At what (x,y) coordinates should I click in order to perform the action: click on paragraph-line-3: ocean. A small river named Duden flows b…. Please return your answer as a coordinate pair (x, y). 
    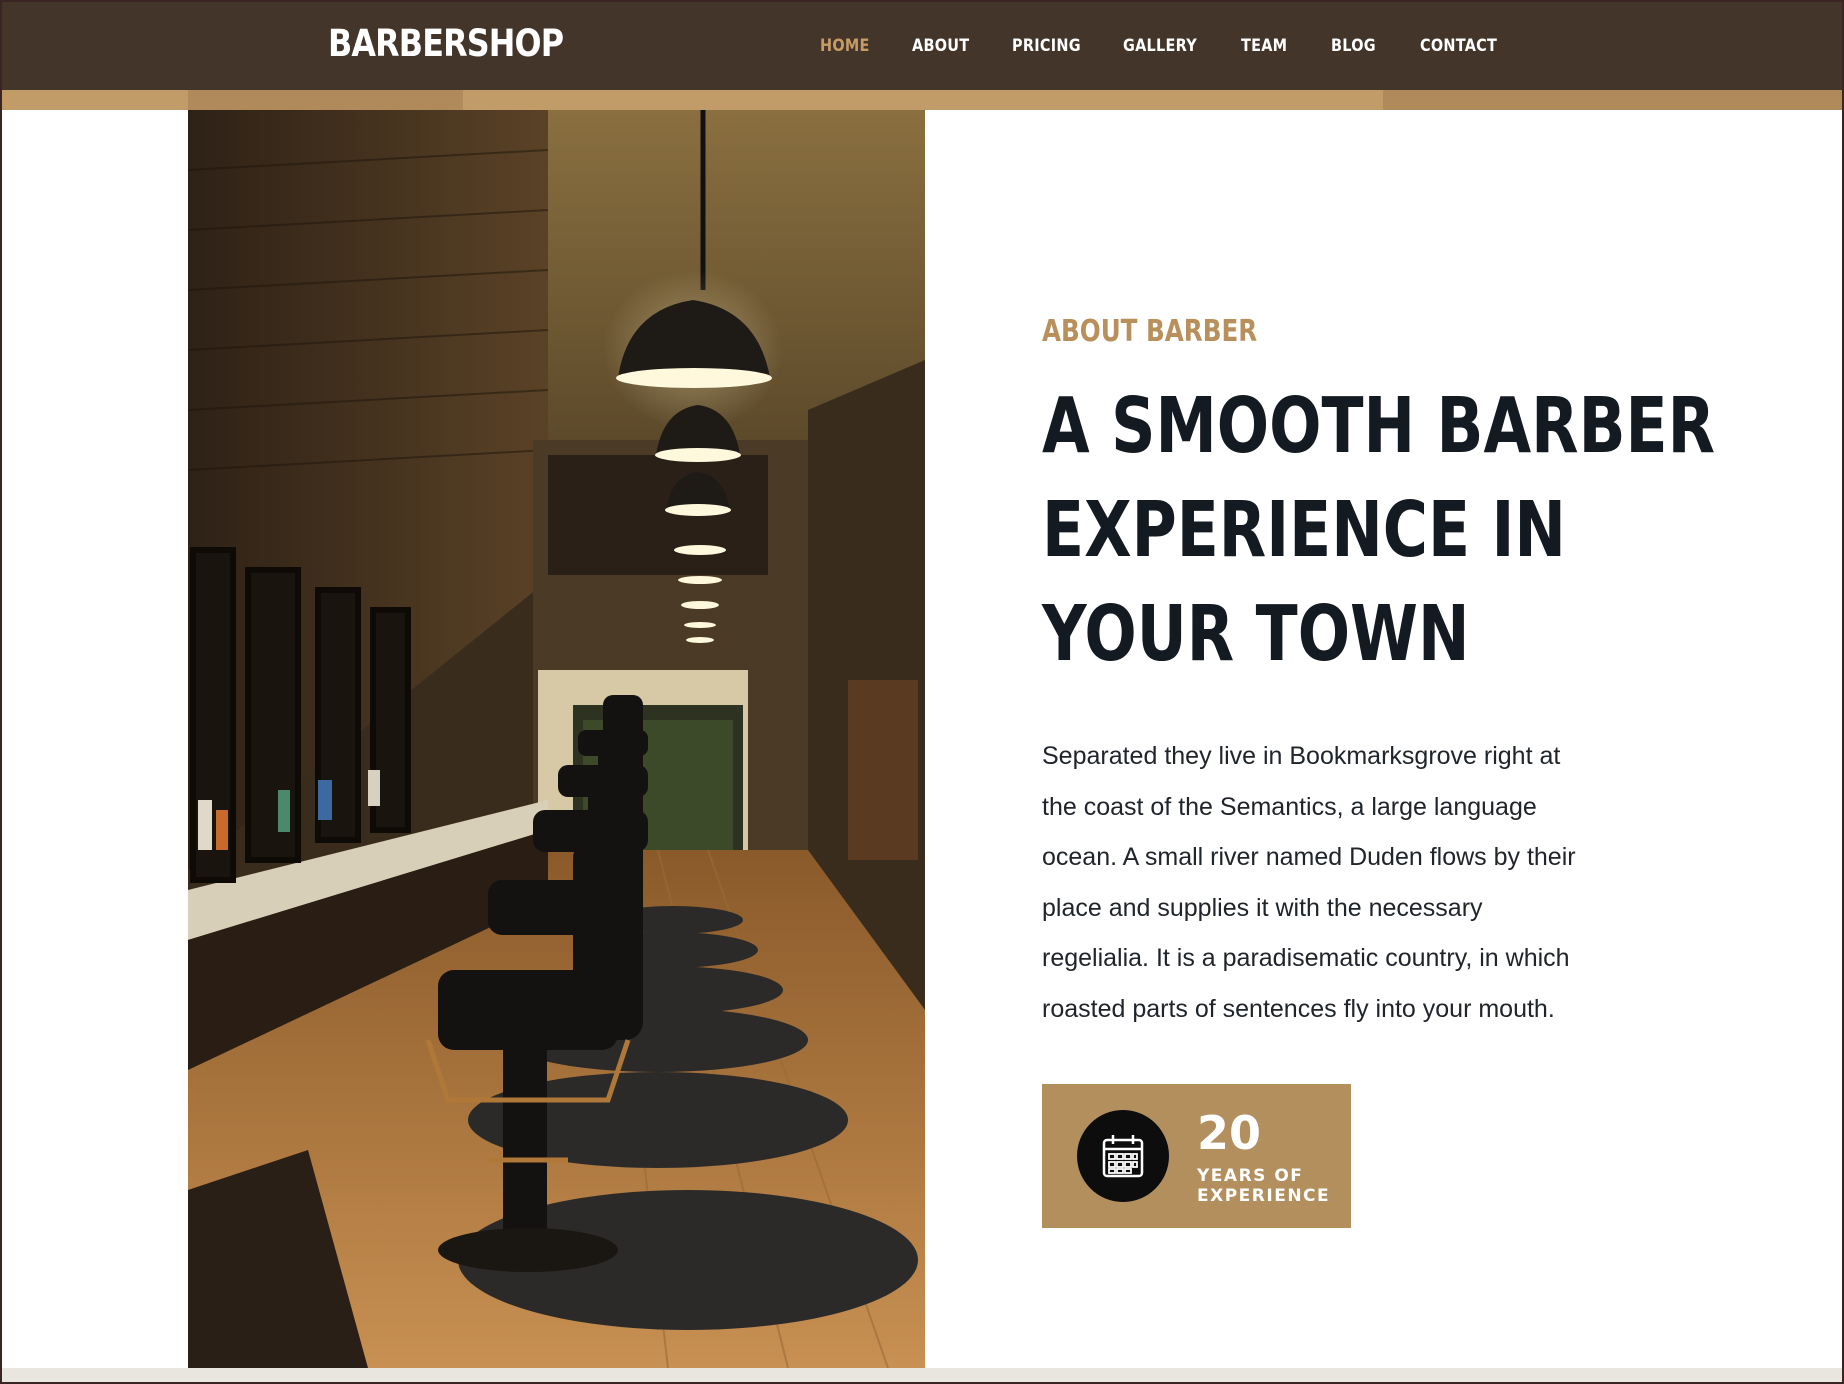
    Looking at the image, I should click on (1309, 857).